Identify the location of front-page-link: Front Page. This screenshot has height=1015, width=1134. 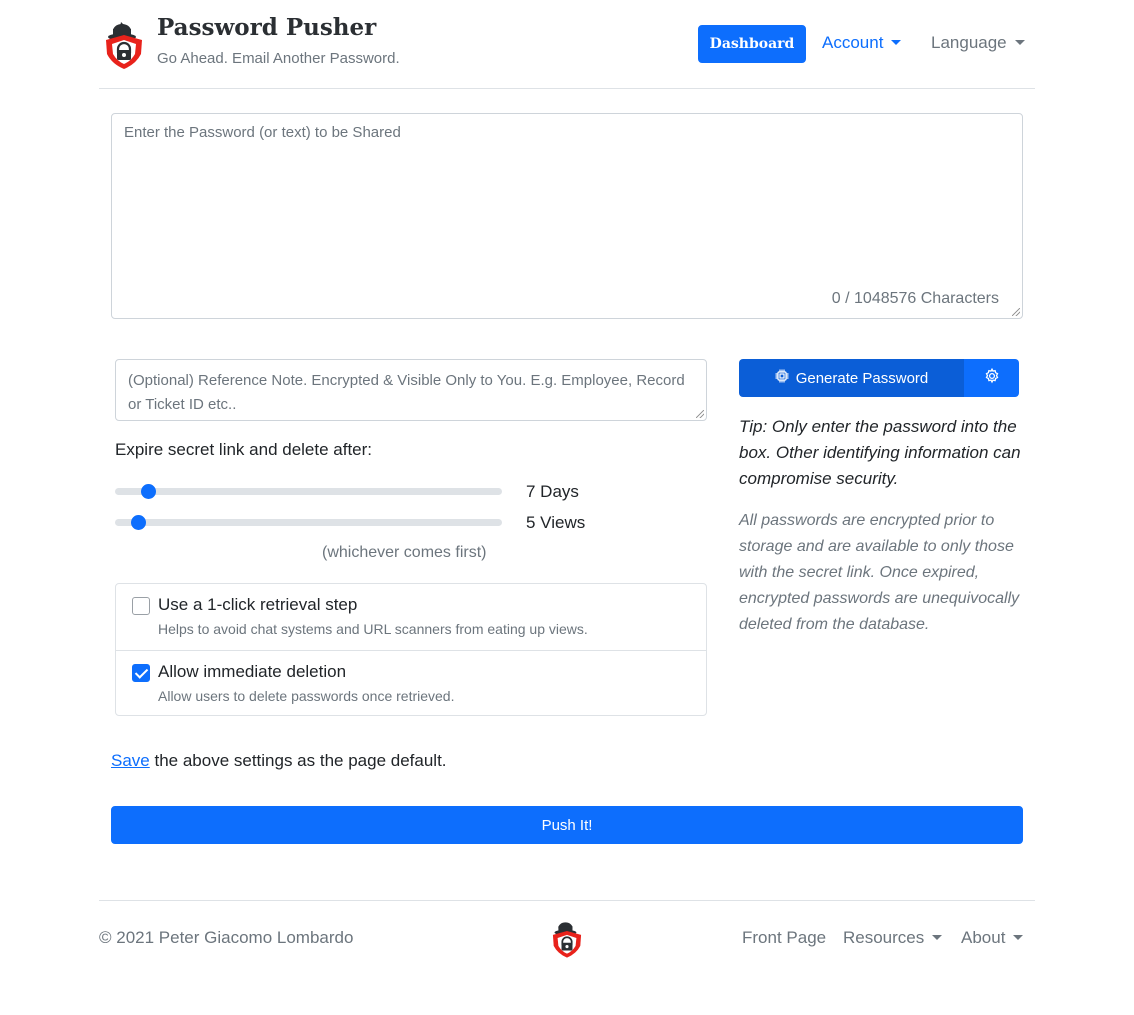
(784, 938).